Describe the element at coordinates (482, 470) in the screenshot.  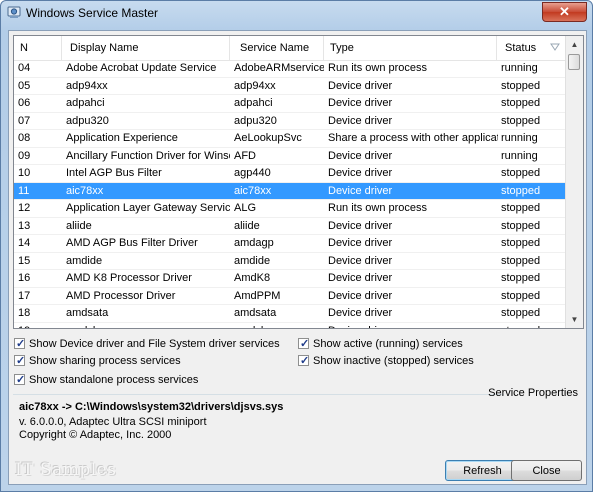
I see `refresh-button: Refresh` at that location.